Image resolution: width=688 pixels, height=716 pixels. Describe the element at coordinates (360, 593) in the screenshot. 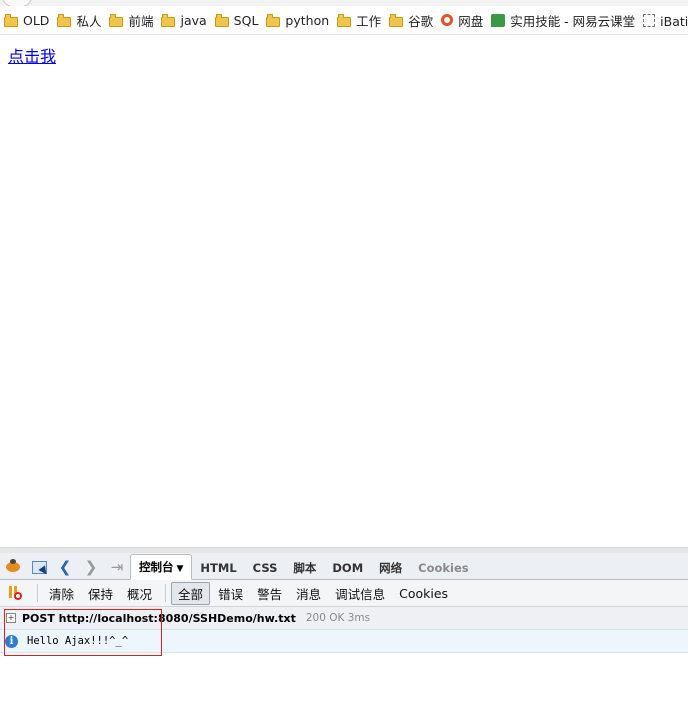

I see `filter-debug-button: 调试信息` at that location.